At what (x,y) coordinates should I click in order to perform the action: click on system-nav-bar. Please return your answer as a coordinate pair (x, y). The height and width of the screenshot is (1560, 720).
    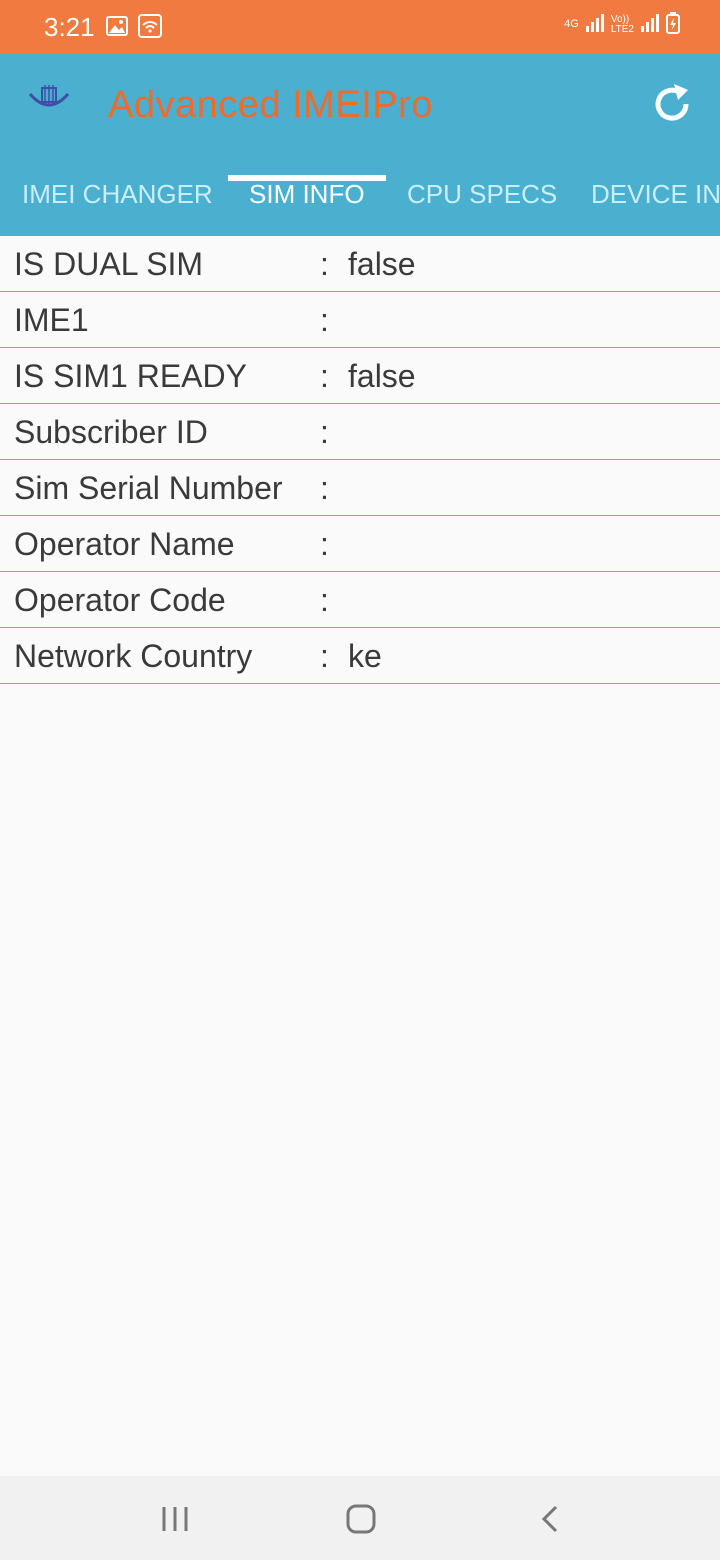
    Looking at the image, I should click on (360, 1518).